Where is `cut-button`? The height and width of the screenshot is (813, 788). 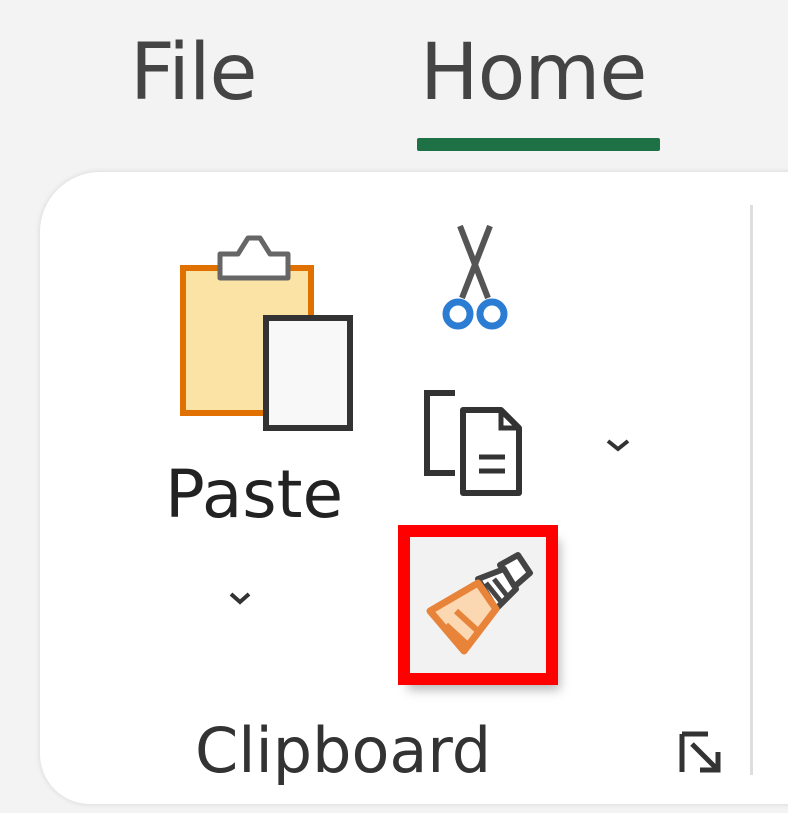 cut-button is located at coordinates (475, 275).